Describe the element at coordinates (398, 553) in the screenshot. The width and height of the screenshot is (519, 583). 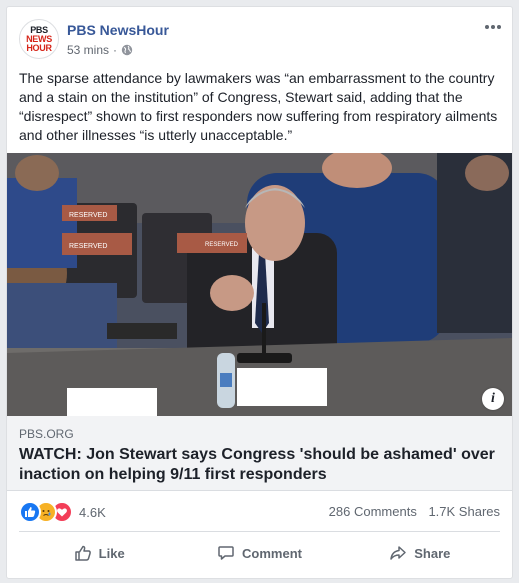
I see `share-icon` at that location.